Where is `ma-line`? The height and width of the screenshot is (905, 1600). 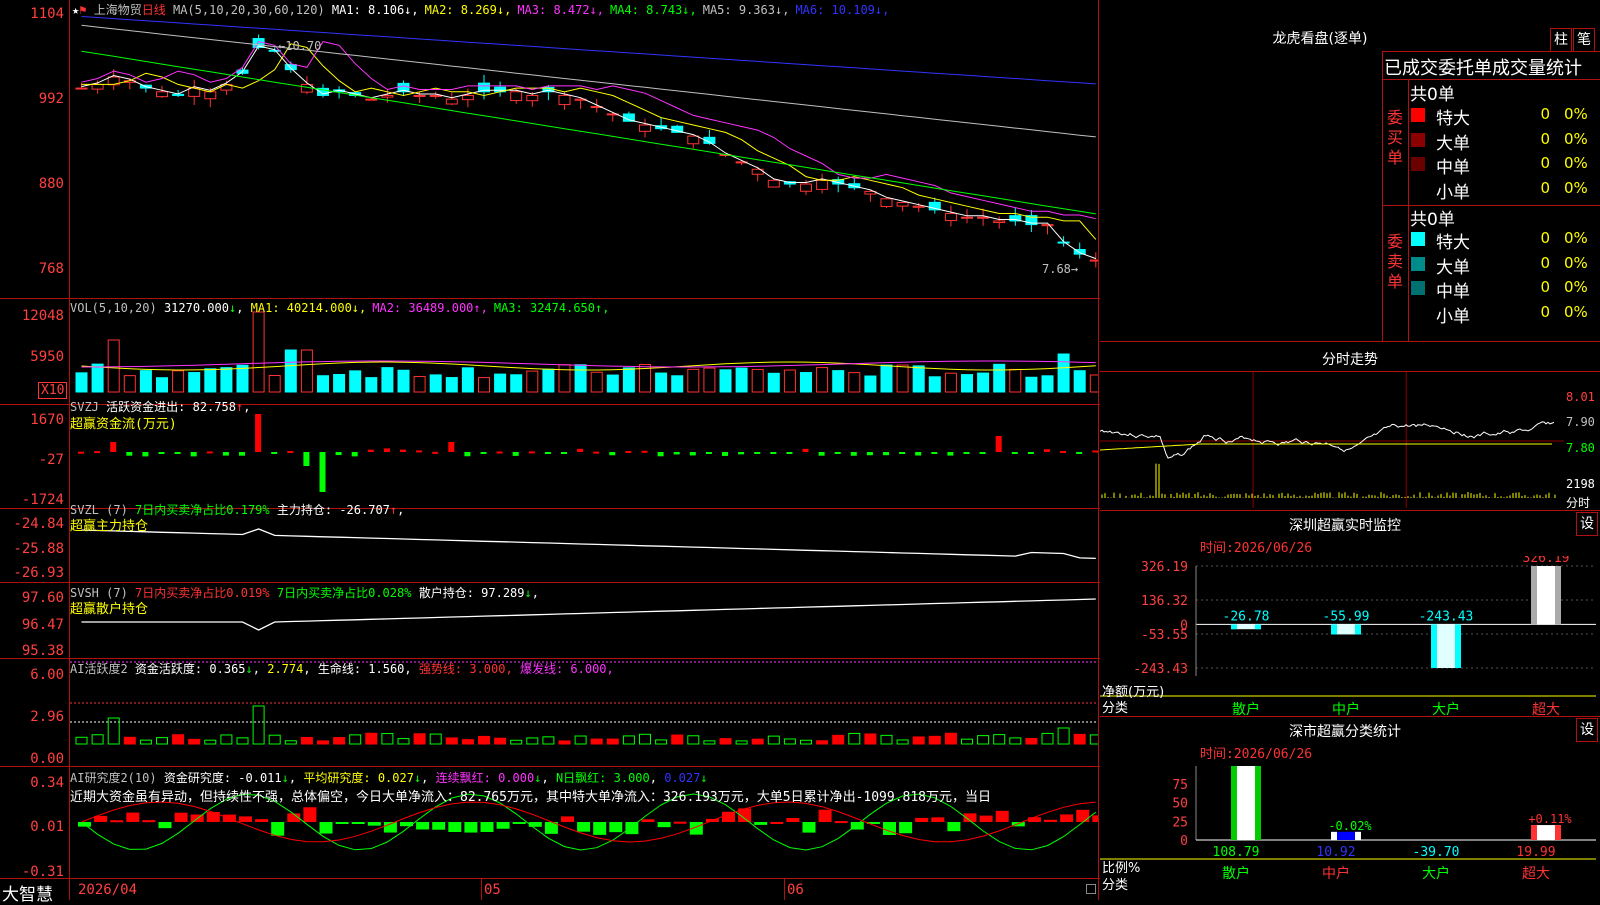 ma-line is located at coordinates (588, 132).